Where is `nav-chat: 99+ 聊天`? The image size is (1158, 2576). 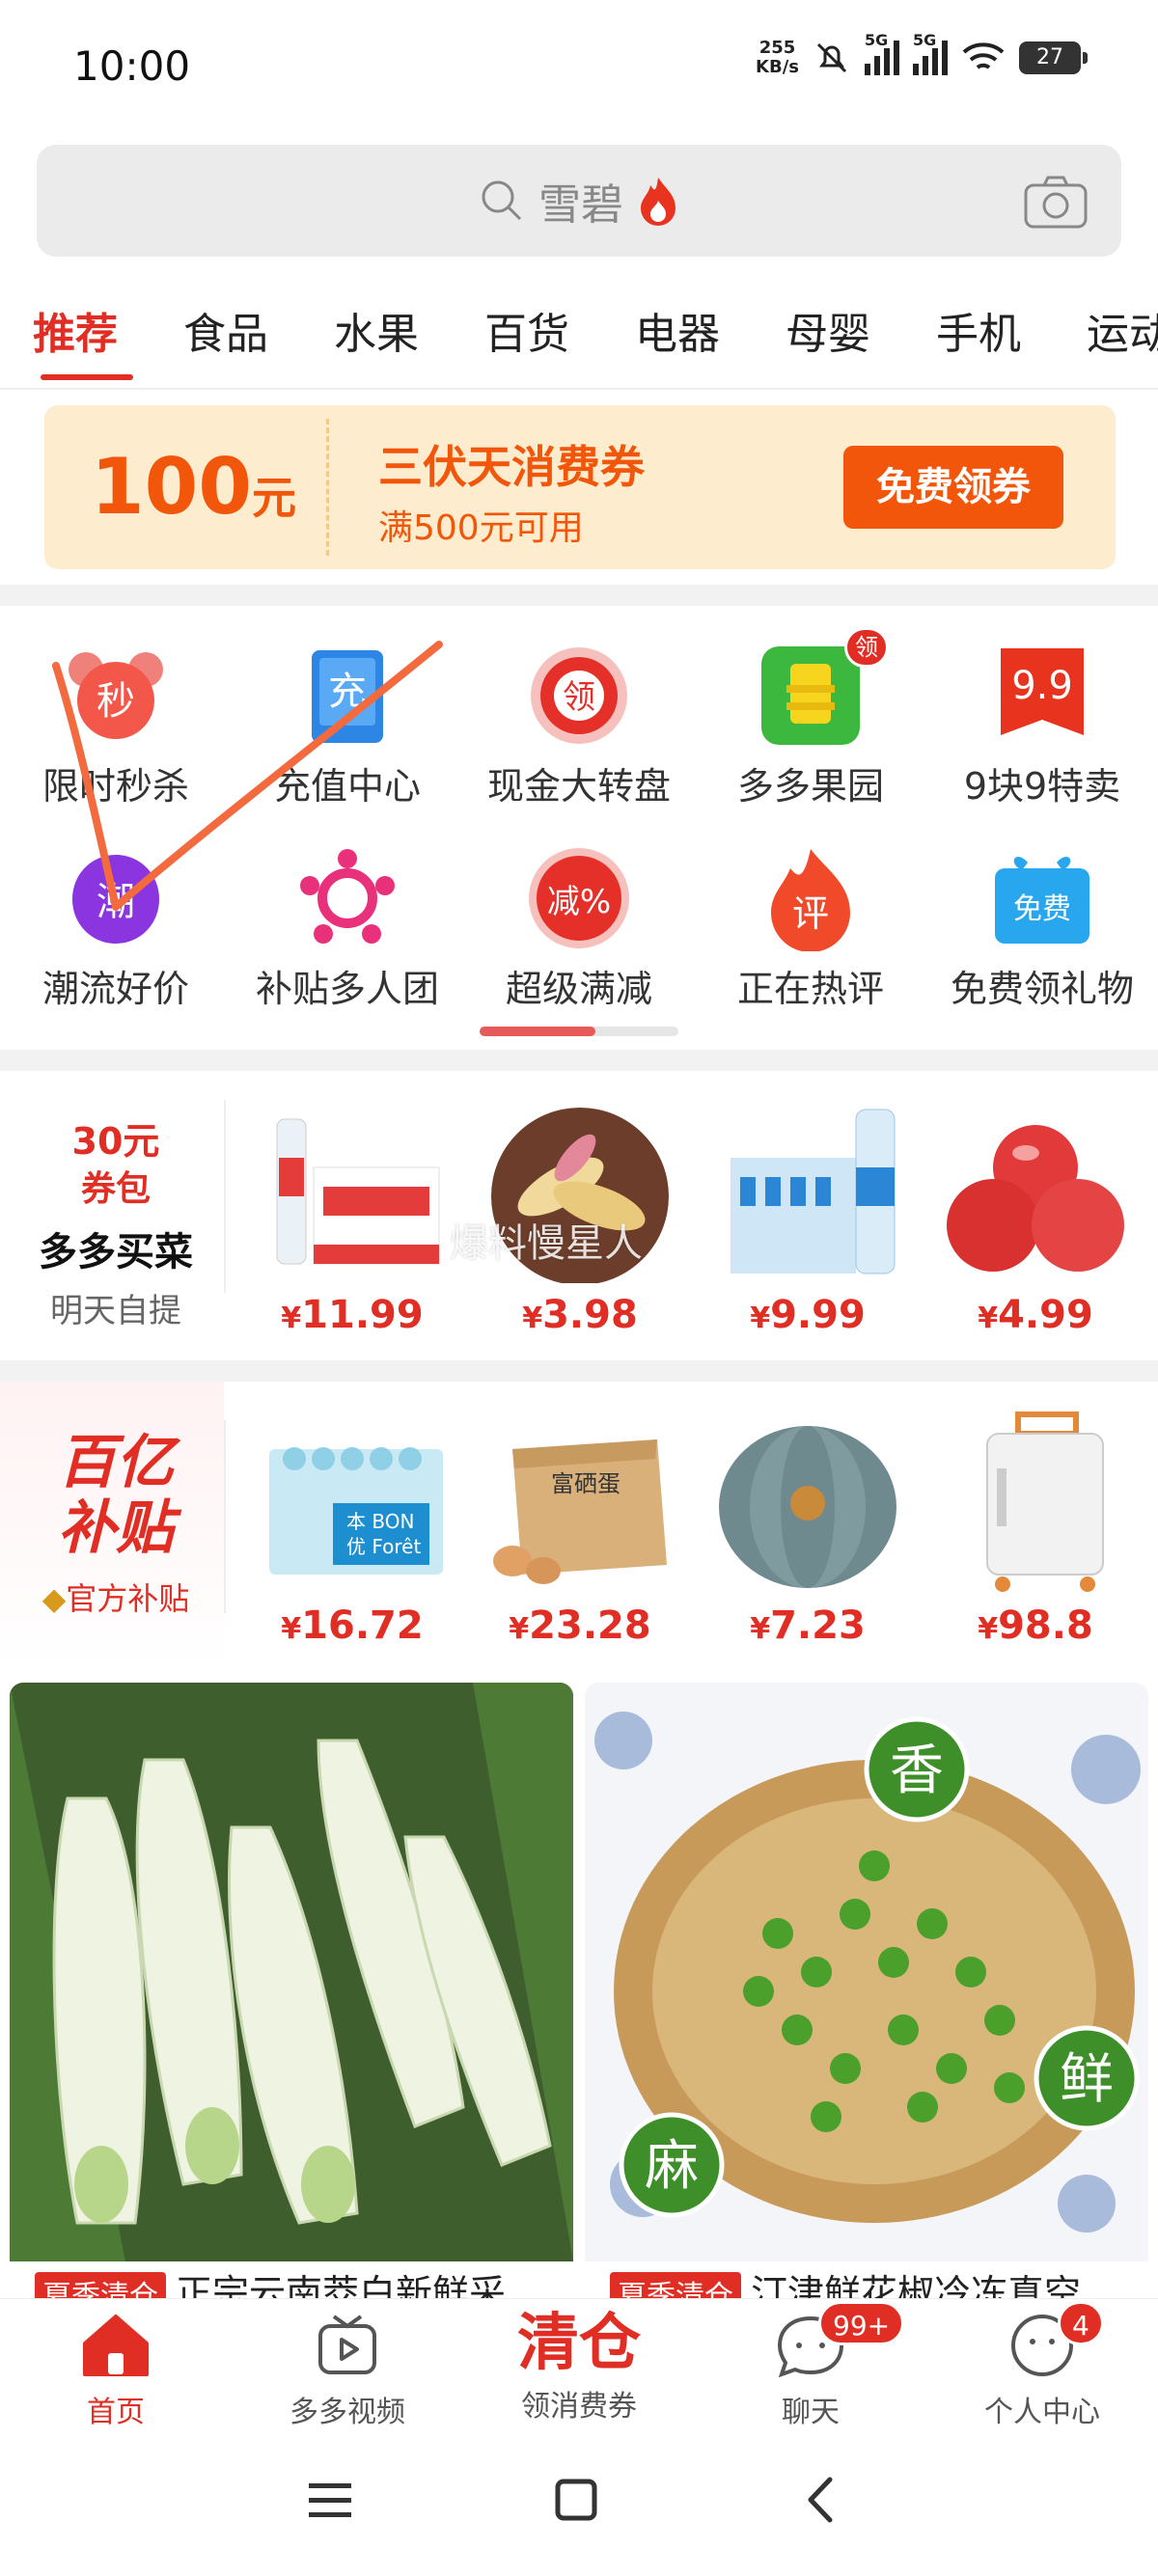 nav-chat: 99+ 聊天 is located at coordinates (810, 2365).